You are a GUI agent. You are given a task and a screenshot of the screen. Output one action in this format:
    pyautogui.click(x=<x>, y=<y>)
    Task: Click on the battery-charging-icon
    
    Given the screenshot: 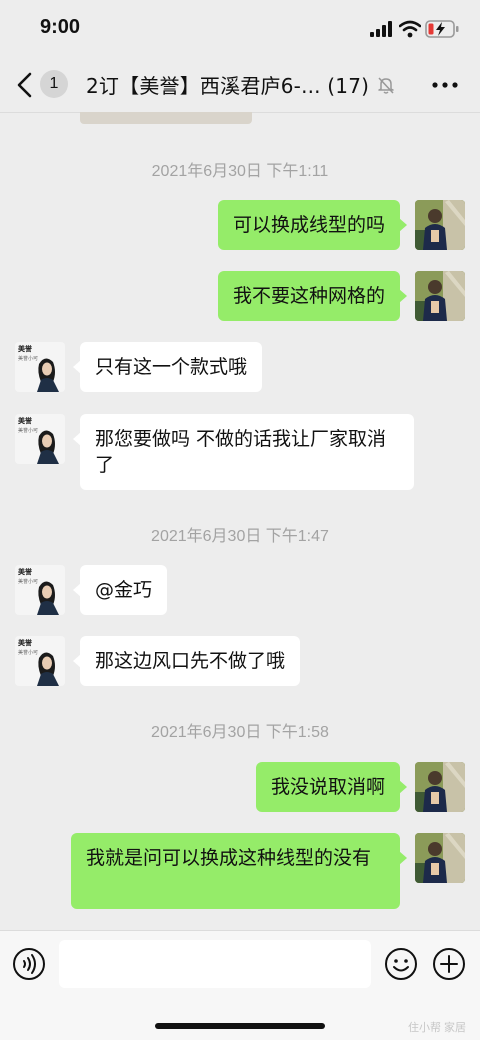 What is the action you would take?
    pyautogui.click(x=442, y=29)
    